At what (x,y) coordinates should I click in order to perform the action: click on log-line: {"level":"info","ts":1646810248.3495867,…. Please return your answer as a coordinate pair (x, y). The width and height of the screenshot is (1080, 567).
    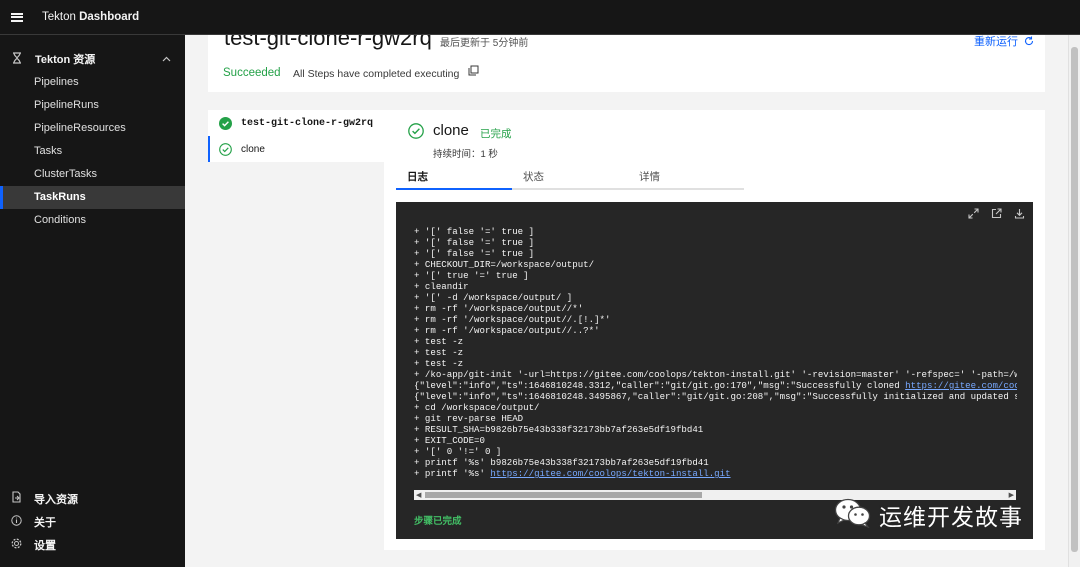
    Looking at the image, I should click on (715, 396).